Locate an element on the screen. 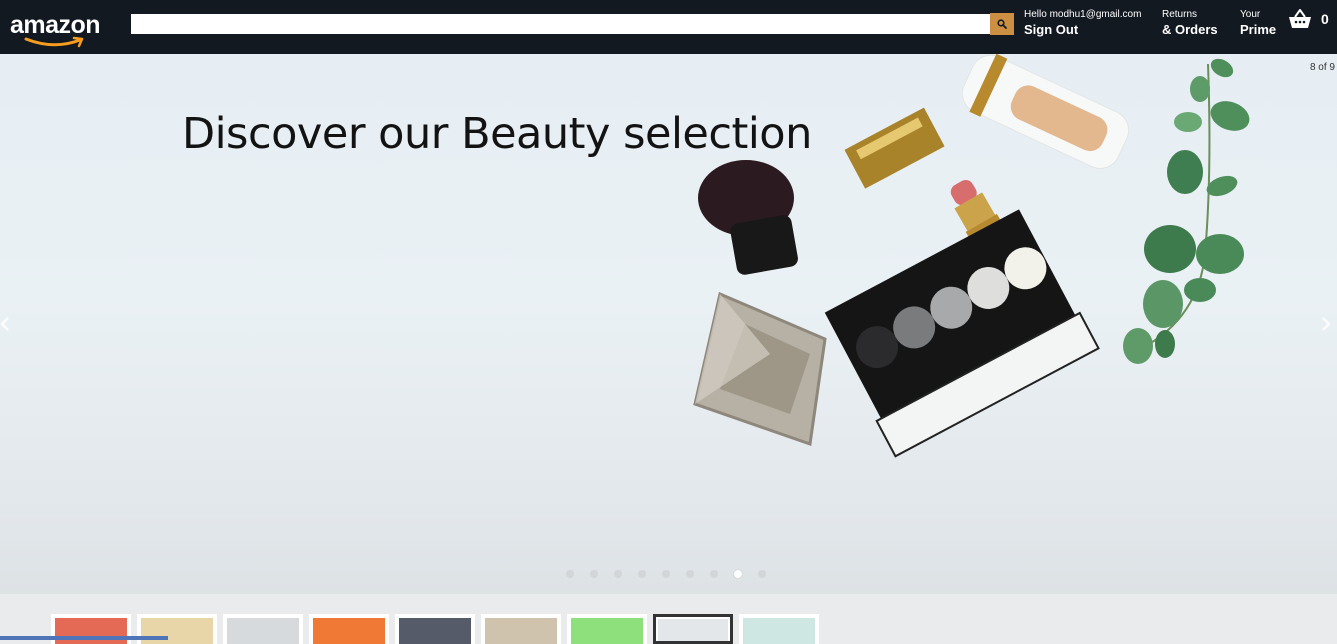  your-prime-link: Your Prime is located at coordinates (1258, 23).